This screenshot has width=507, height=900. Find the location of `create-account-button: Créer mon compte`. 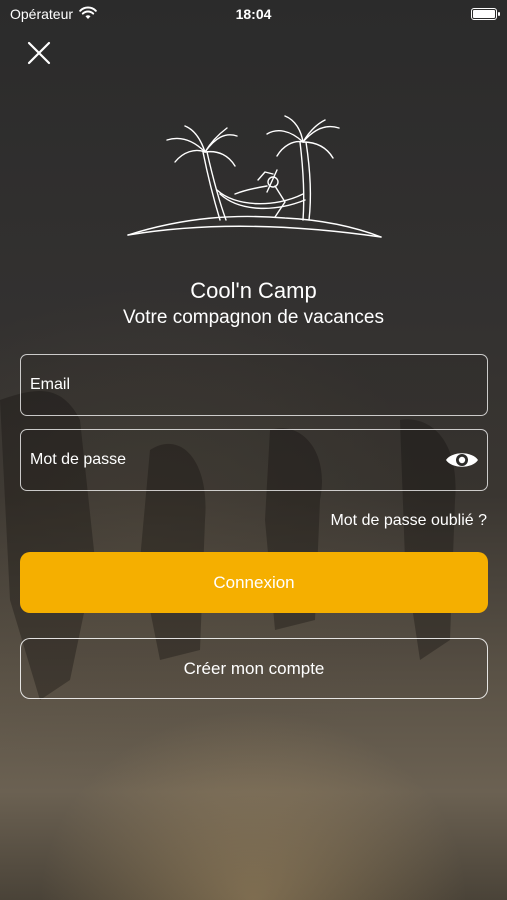

create-account-button: Créer mon compte is located at coordinates (254, 668).